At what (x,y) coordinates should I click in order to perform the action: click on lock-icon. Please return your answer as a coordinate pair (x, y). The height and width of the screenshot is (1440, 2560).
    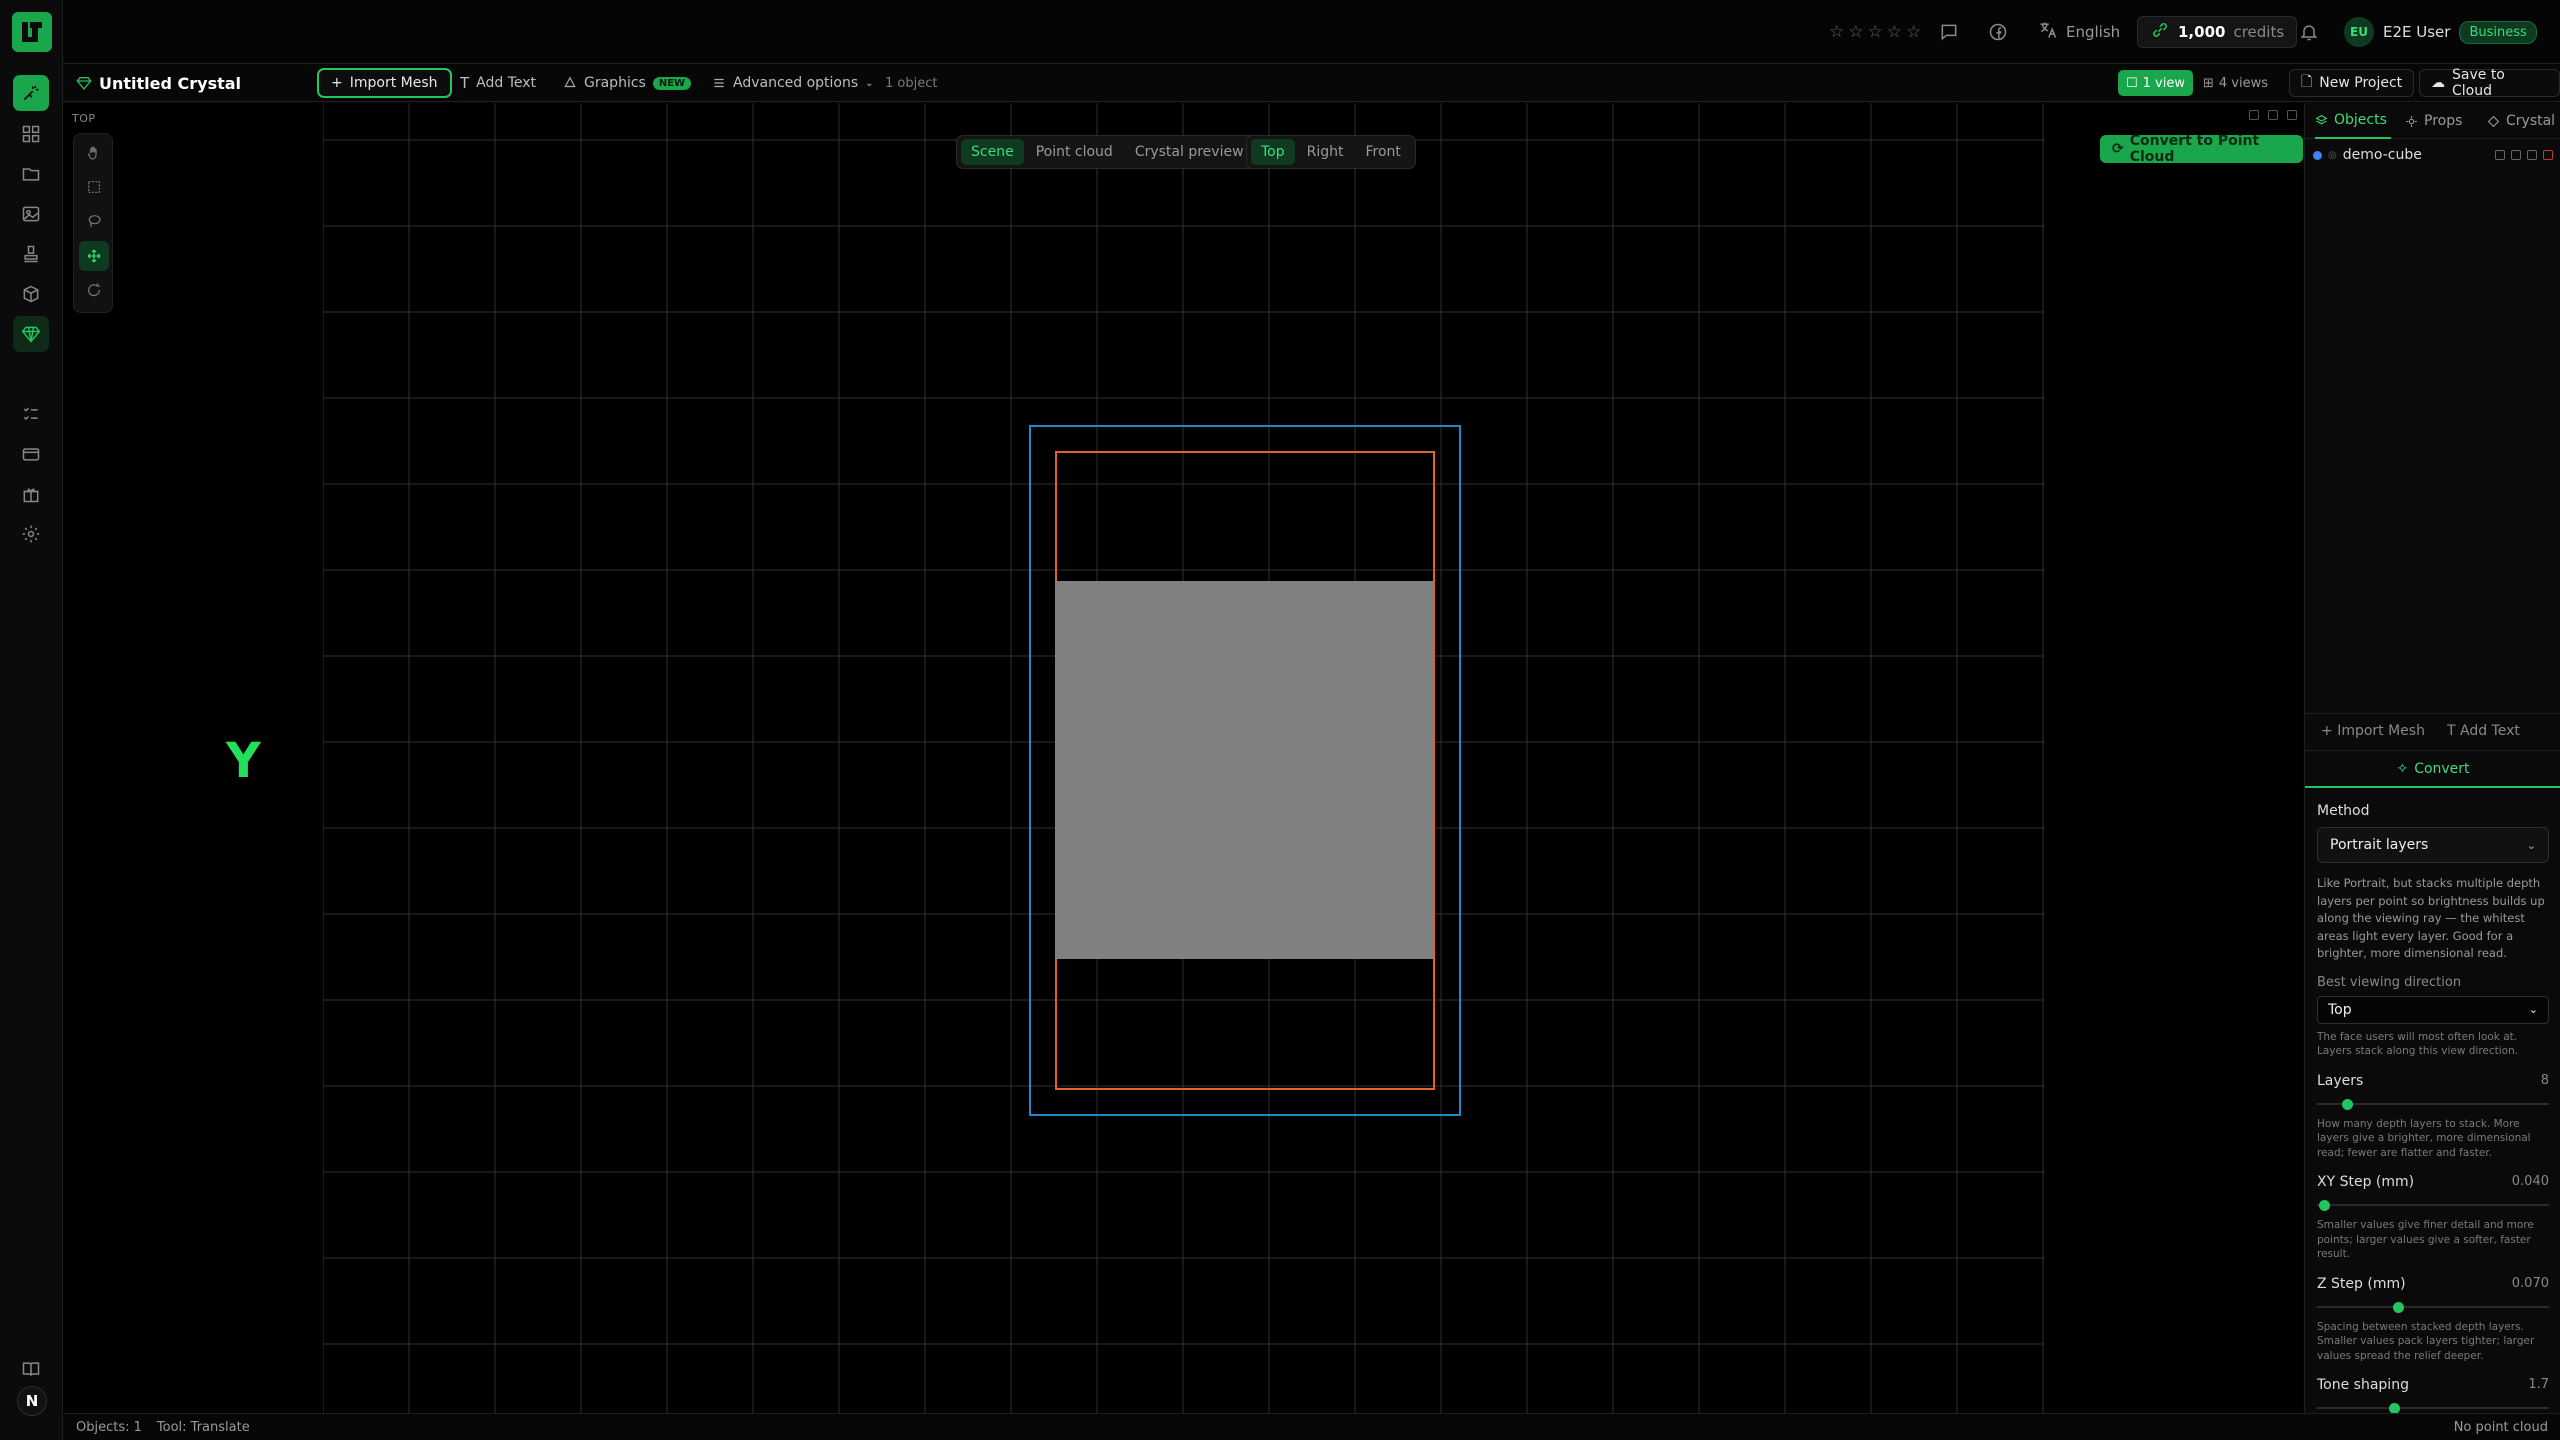
    Looking at the image, I should click on (2516, 155).